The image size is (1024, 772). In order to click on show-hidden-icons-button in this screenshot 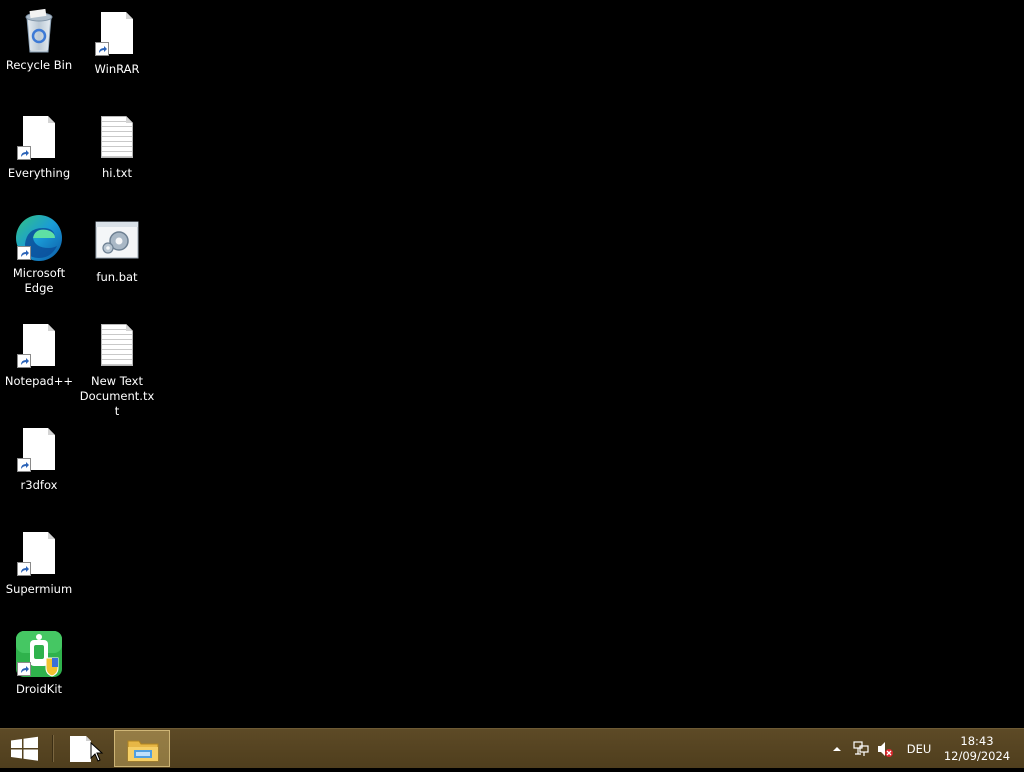, I will do `click(837, 748)`.